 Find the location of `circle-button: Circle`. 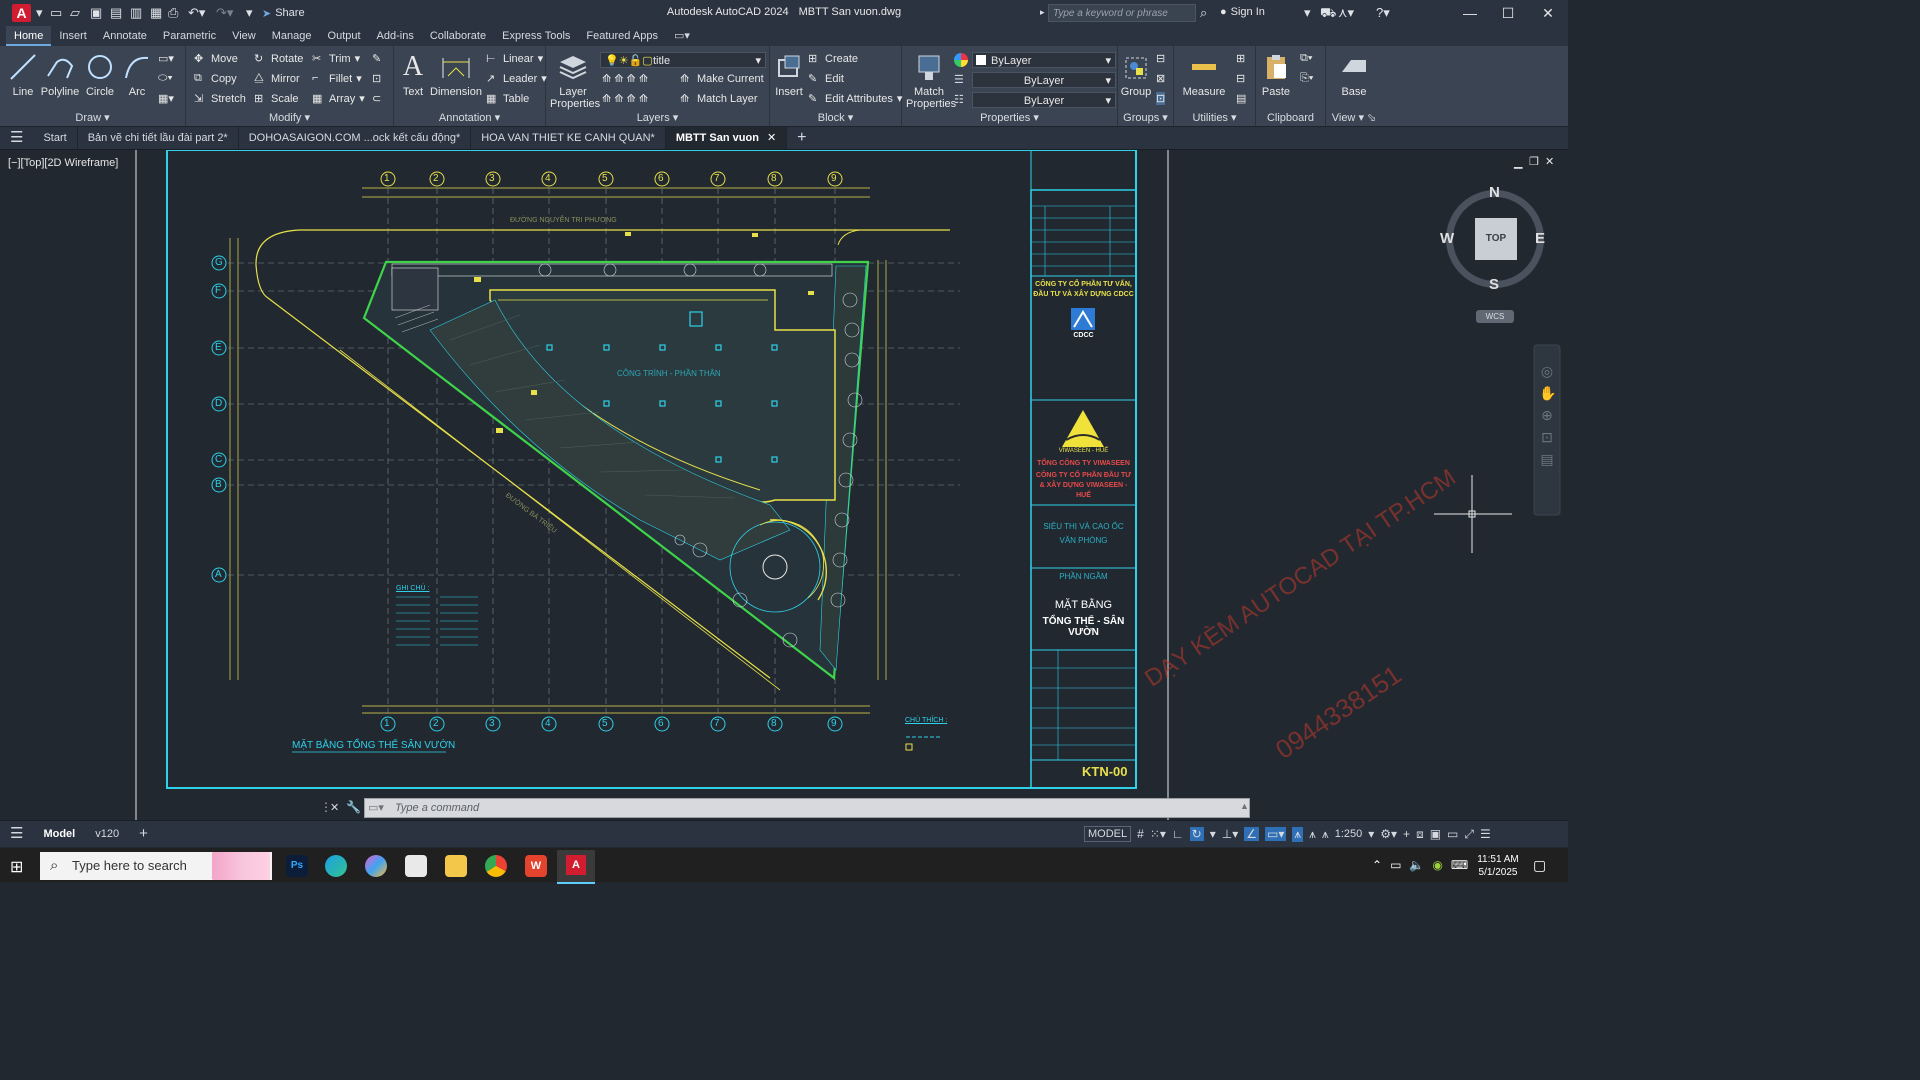

circle-button: Circle is located at coordinates (100, 74).